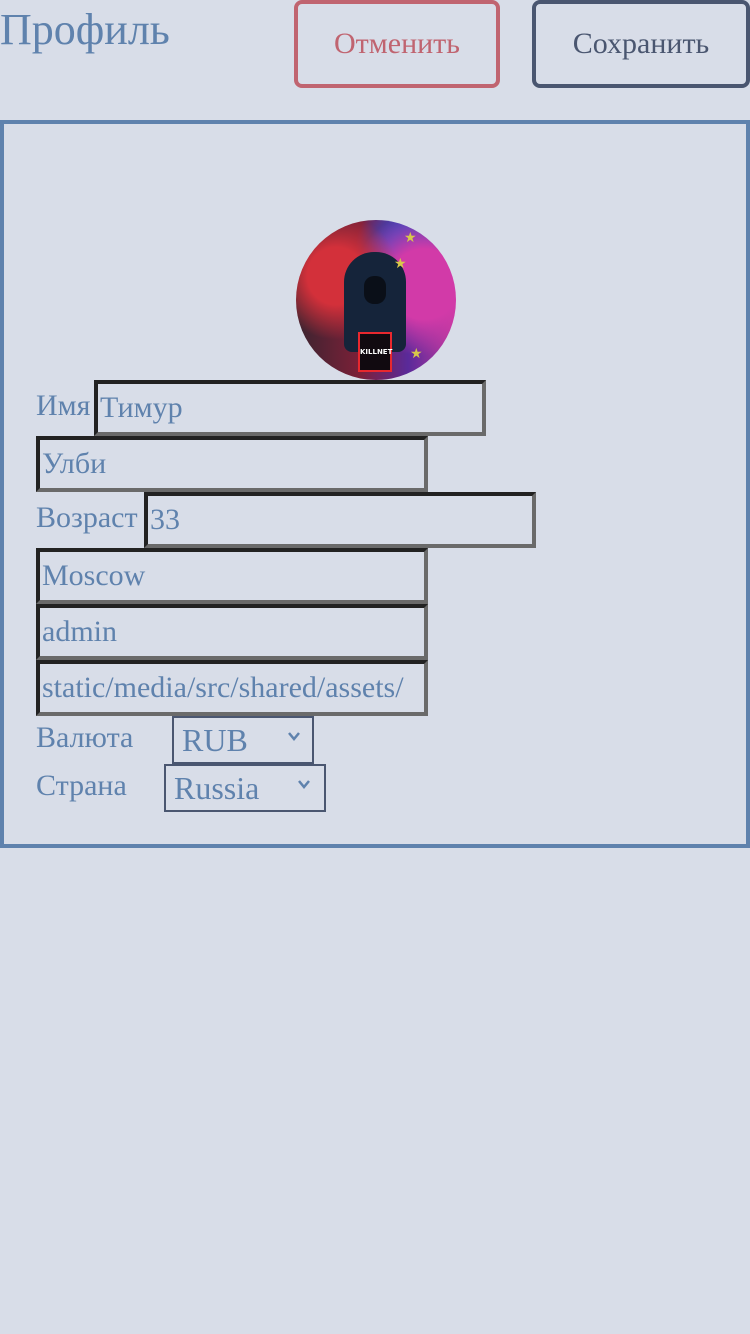 Image resolution: width=750 pixels, height=1334 pixels. Describe the element at coordinates (340, 520) in the screenshot. I see `age-input: 33` at that location.